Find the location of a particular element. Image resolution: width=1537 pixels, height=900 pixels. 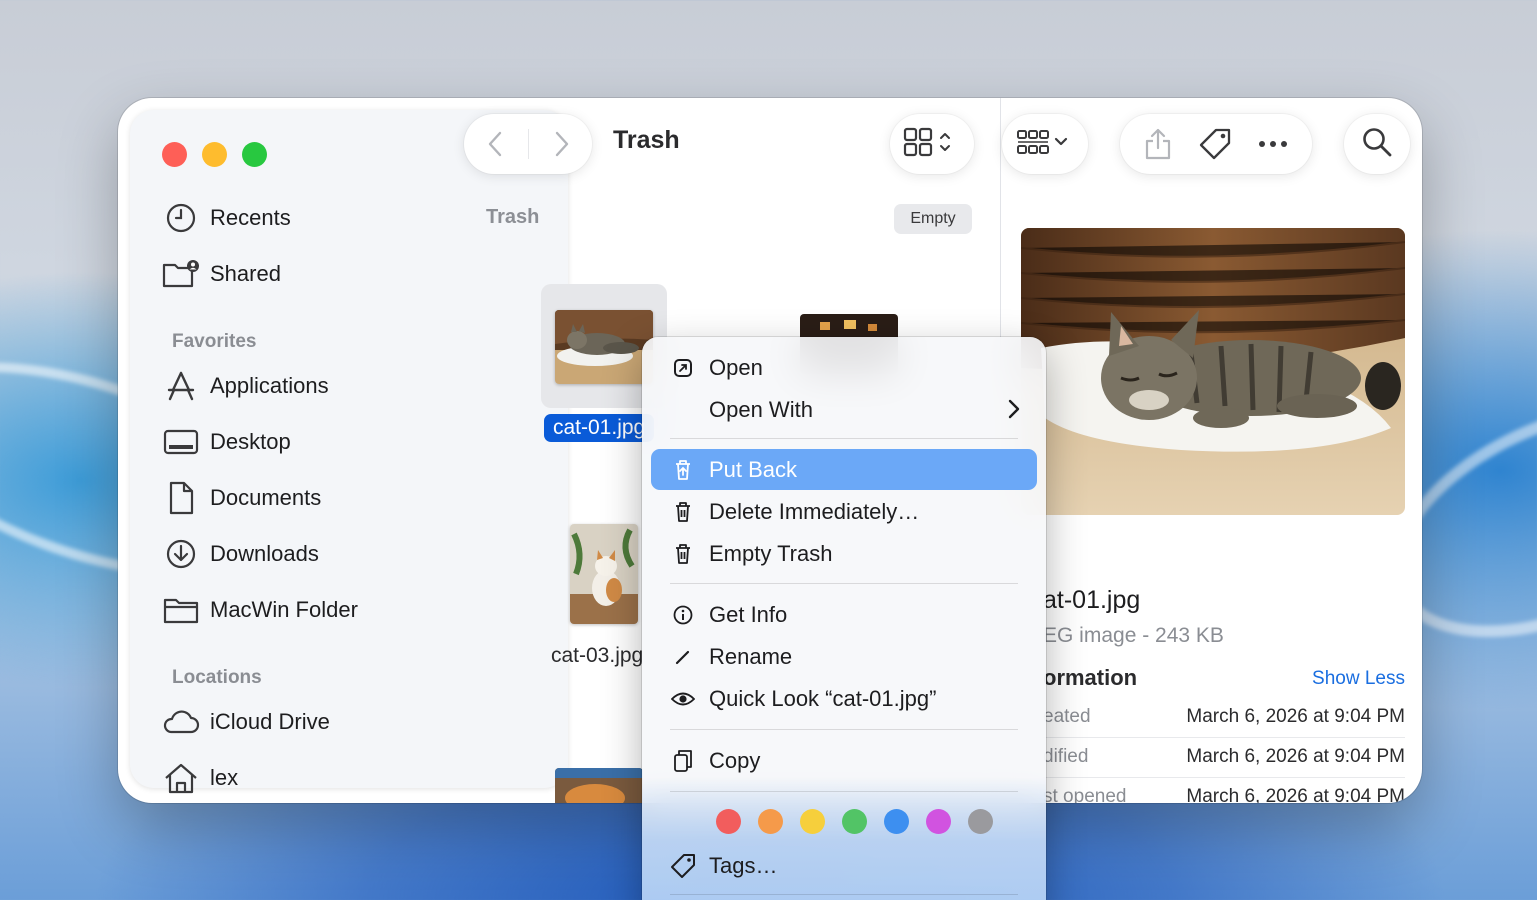

sidebar-item-icloud-drive: iCloud Drive is located at coordinates (246, 722).